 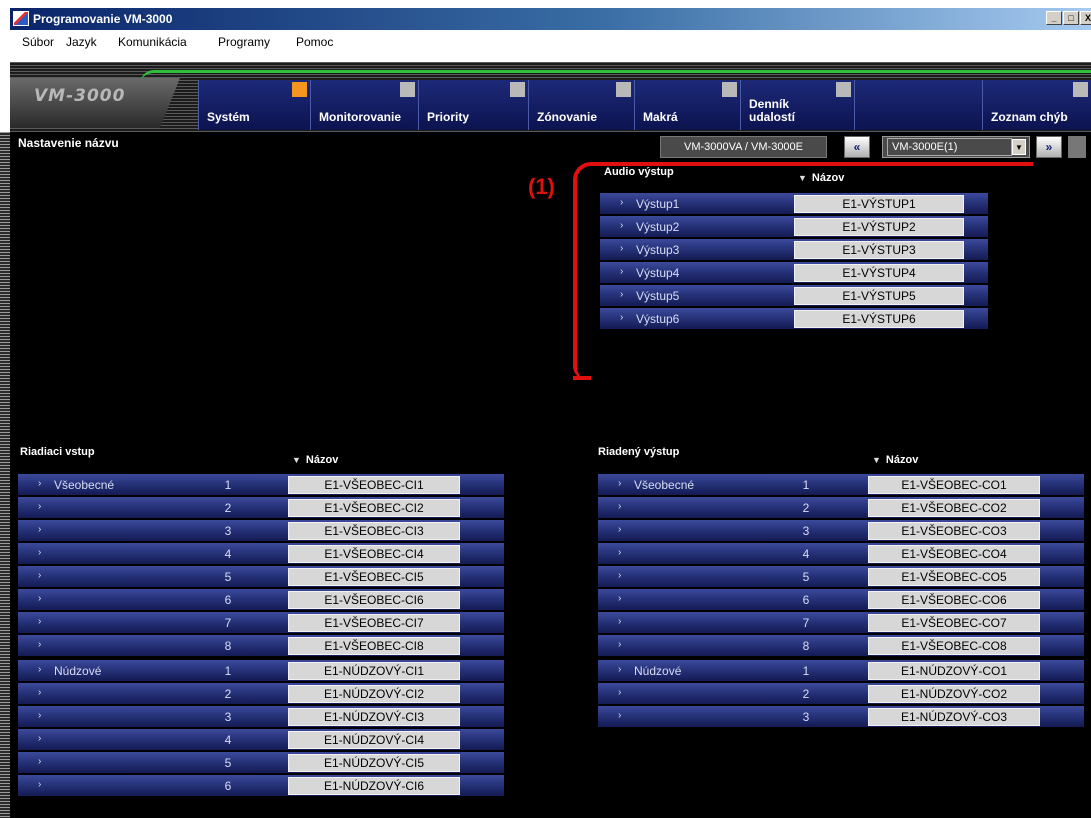 I want to click on model-button: VM-3000VA / VM-3000E, so click(x=743, y=147).